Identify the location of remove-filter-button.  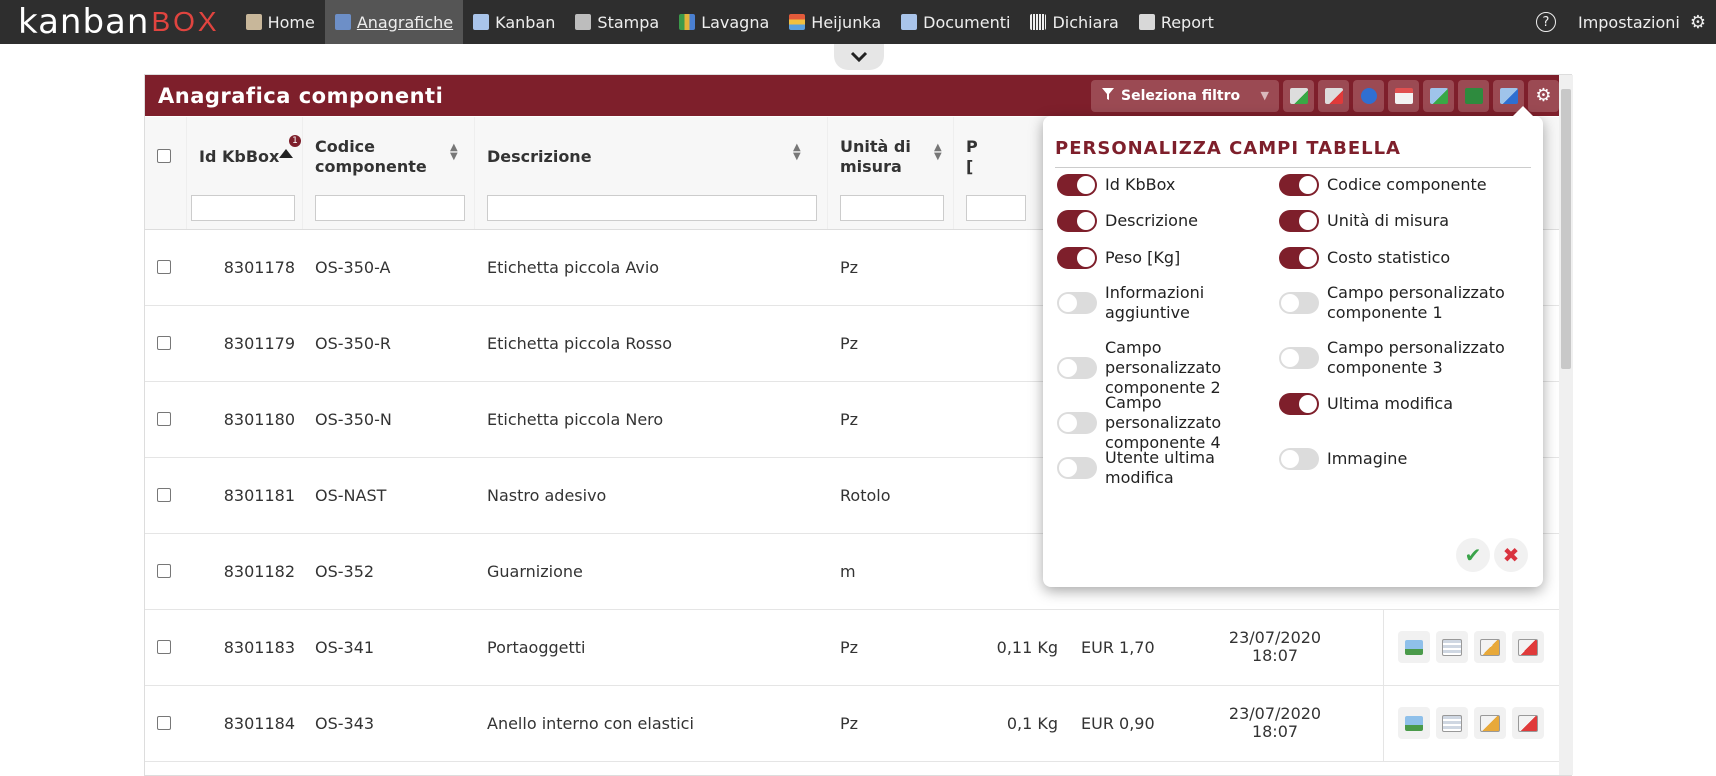
(1333, 95).